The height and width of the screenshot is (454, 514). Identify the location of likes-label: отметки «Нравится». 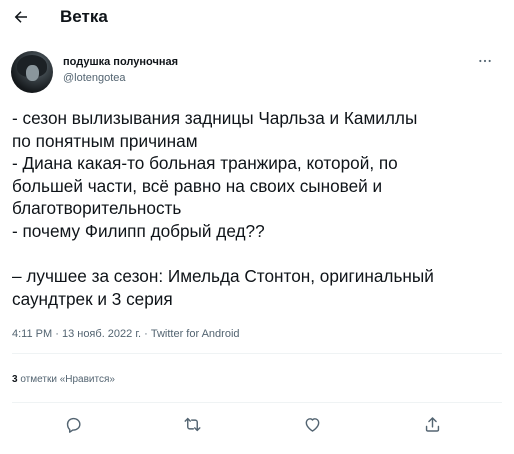
(67, 379).